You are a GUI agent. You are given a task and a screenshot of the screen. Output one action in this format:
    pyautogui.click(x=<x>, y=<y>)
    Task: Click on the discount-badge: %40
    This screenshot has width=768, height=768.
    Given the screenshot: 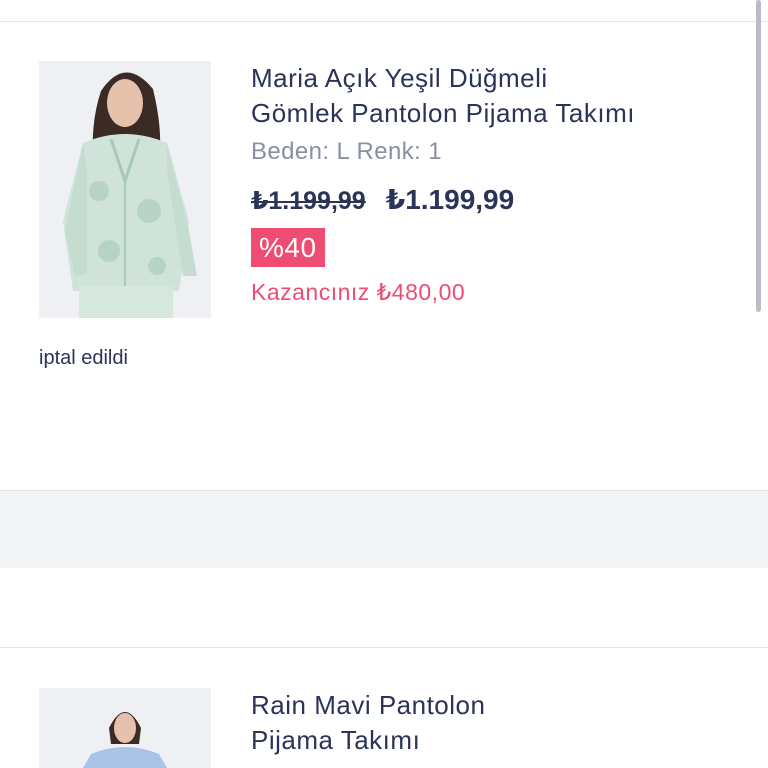 What is the action you would take?
    pyautogui.click(x=288, y=247)
    